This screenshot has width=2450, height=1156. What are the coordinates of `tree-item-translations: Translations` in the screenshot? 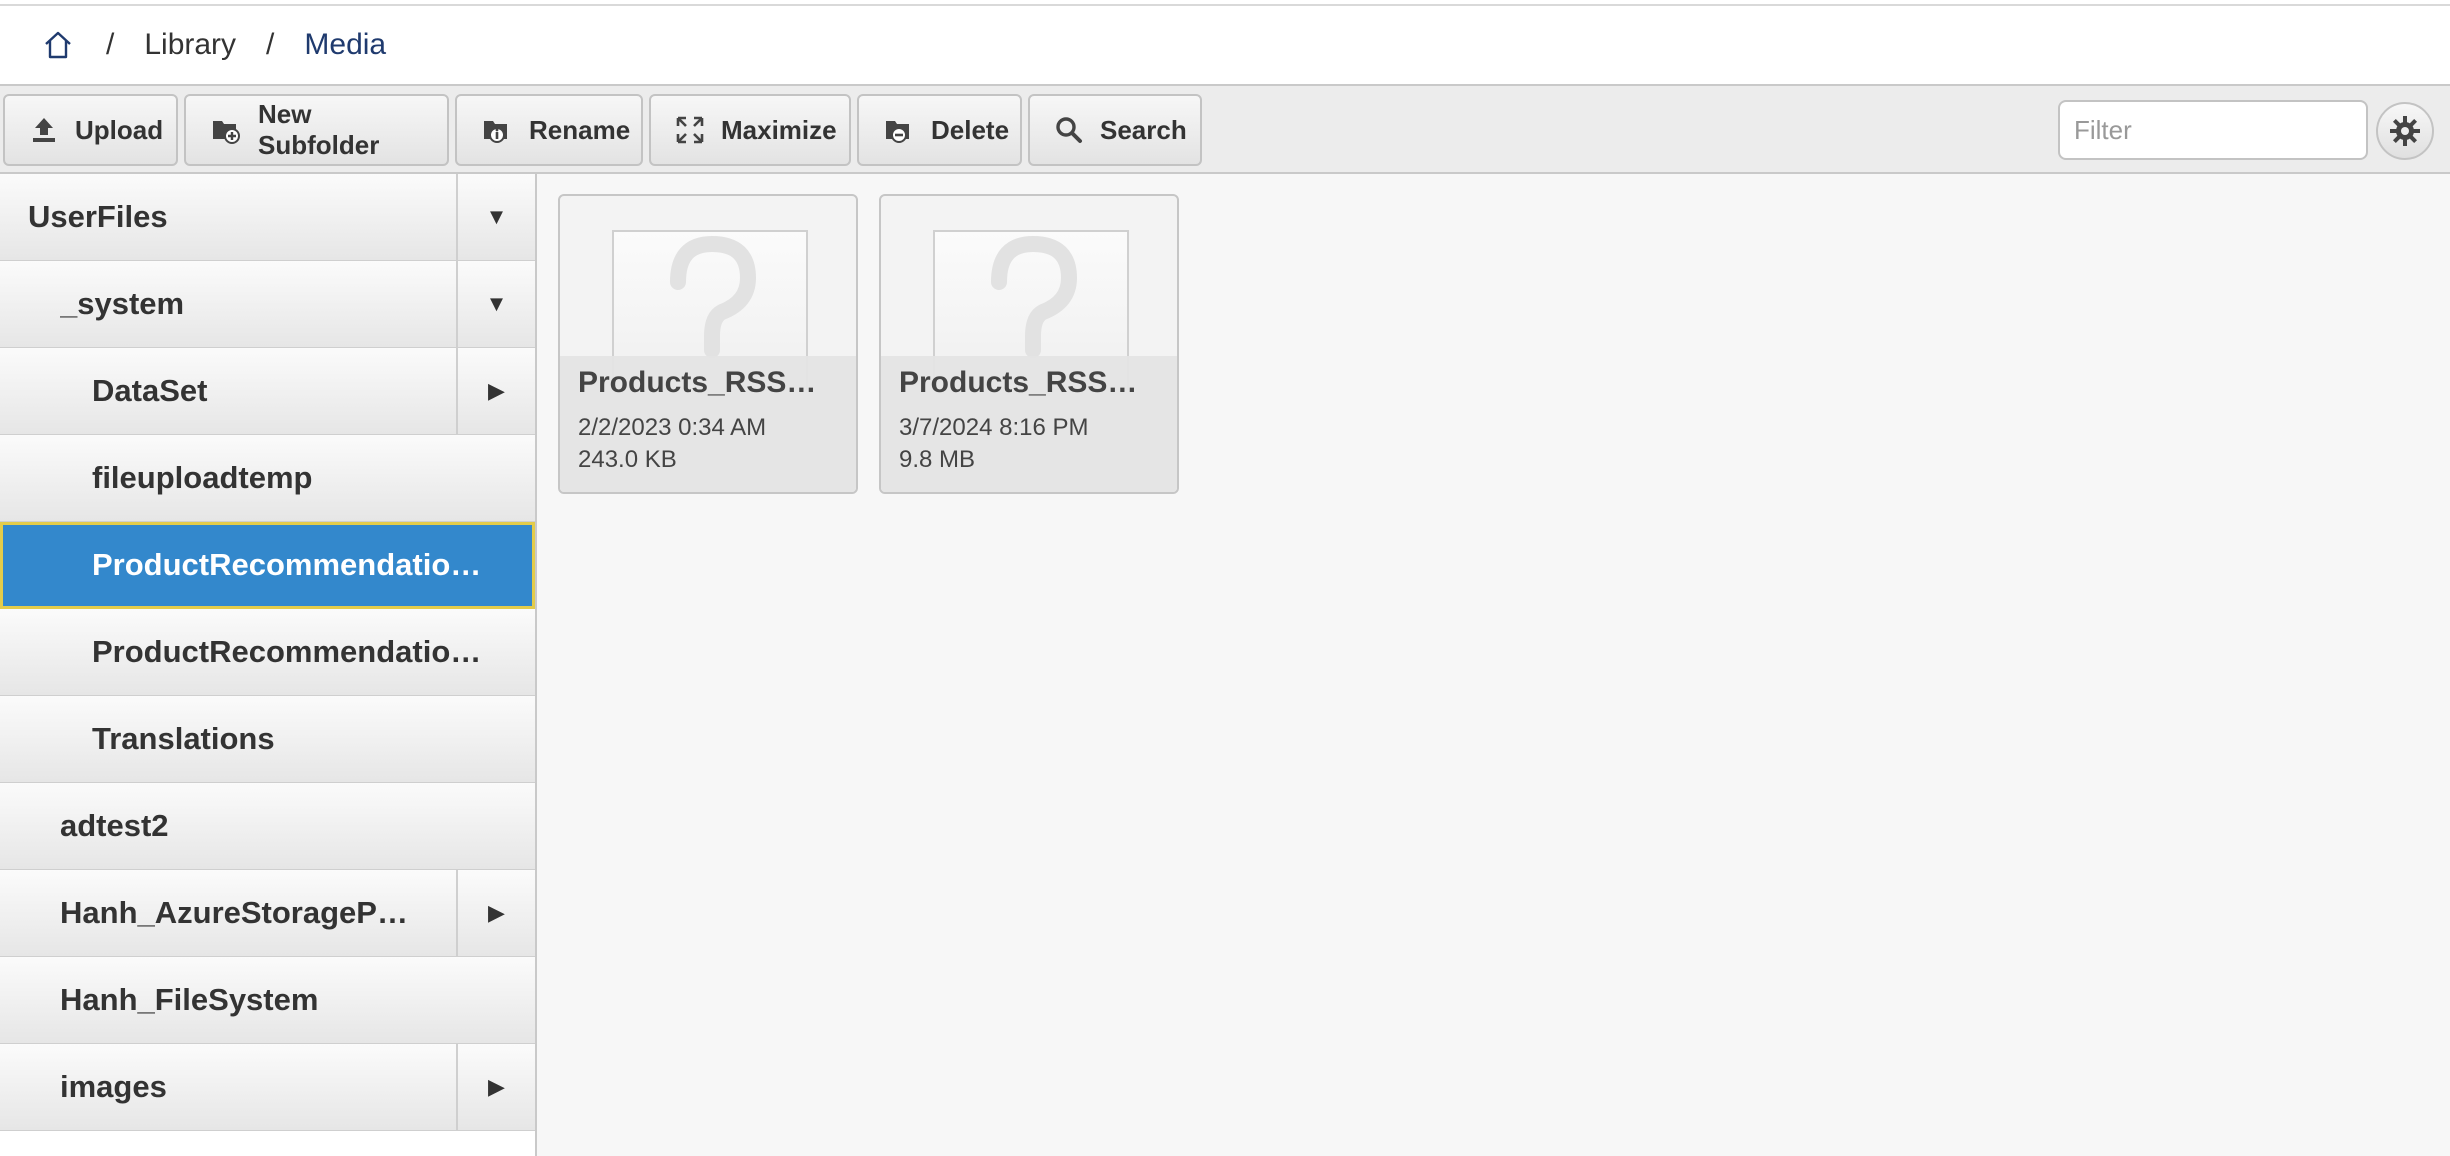 It's located at (267, 739).